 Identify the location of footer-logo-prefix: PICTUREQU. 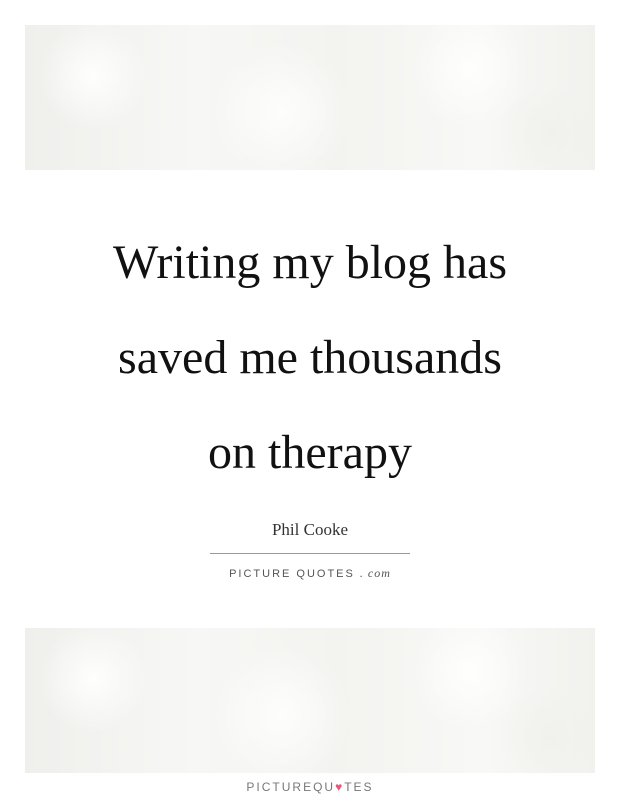
(291, 787).